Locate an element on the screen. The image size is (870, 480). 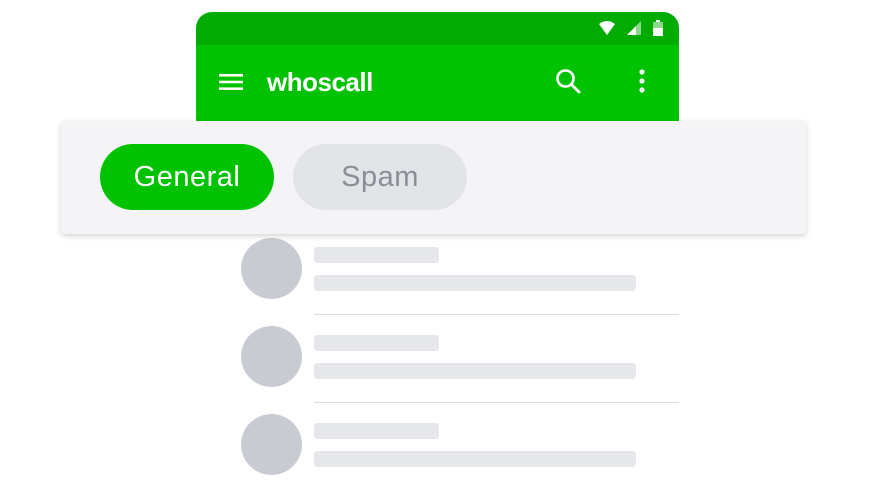
search-icon is located at coordinates (568, 83).